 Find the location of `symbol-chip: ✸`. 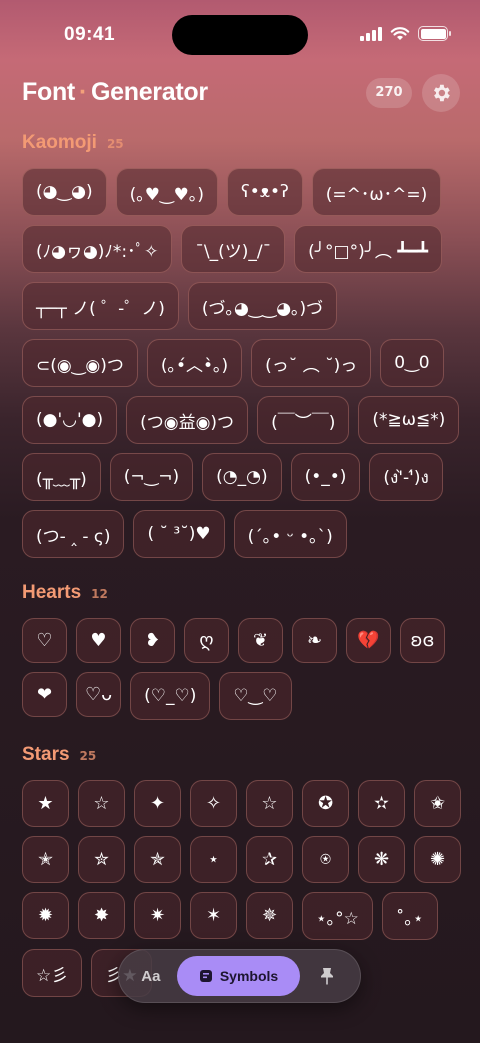

symbol-chip: ✸ is located at coordinates (101, 915).